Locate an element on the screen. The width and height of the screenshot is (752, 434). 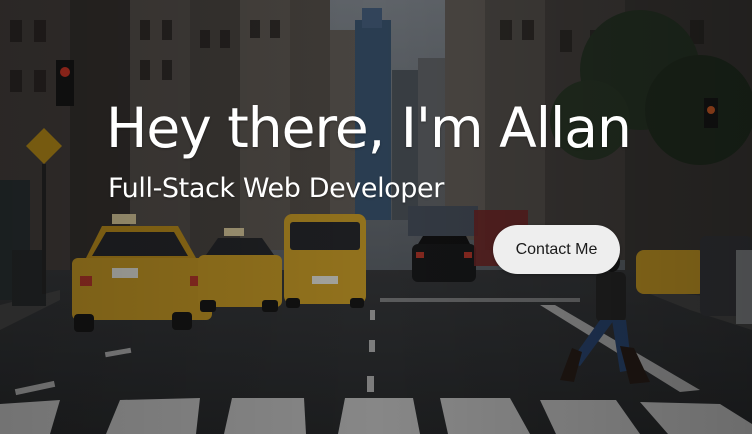
hero-title: Hey there, I'm Allan is located at coordinates (369, 128).